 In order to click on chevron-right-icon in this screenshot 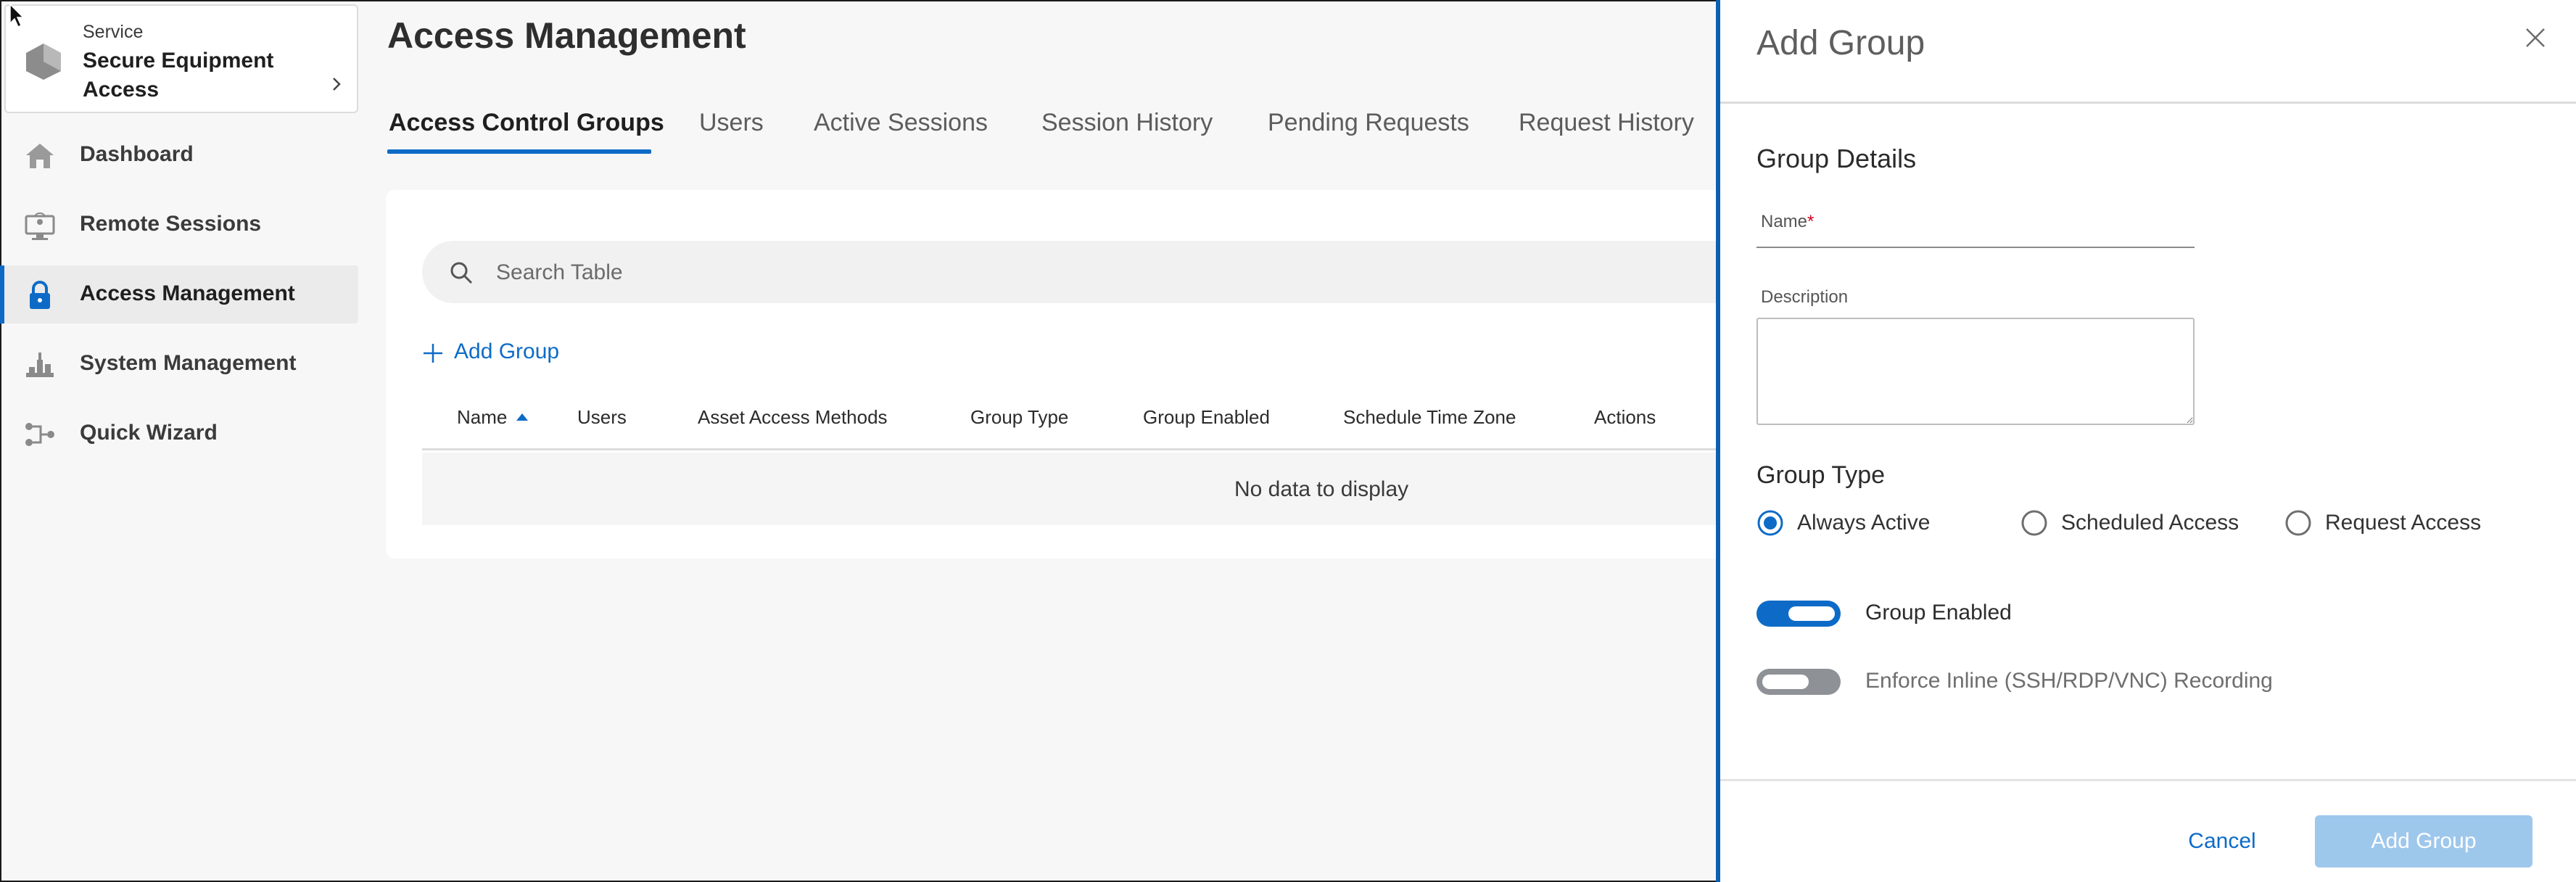, I will do `click(337, 84)`.